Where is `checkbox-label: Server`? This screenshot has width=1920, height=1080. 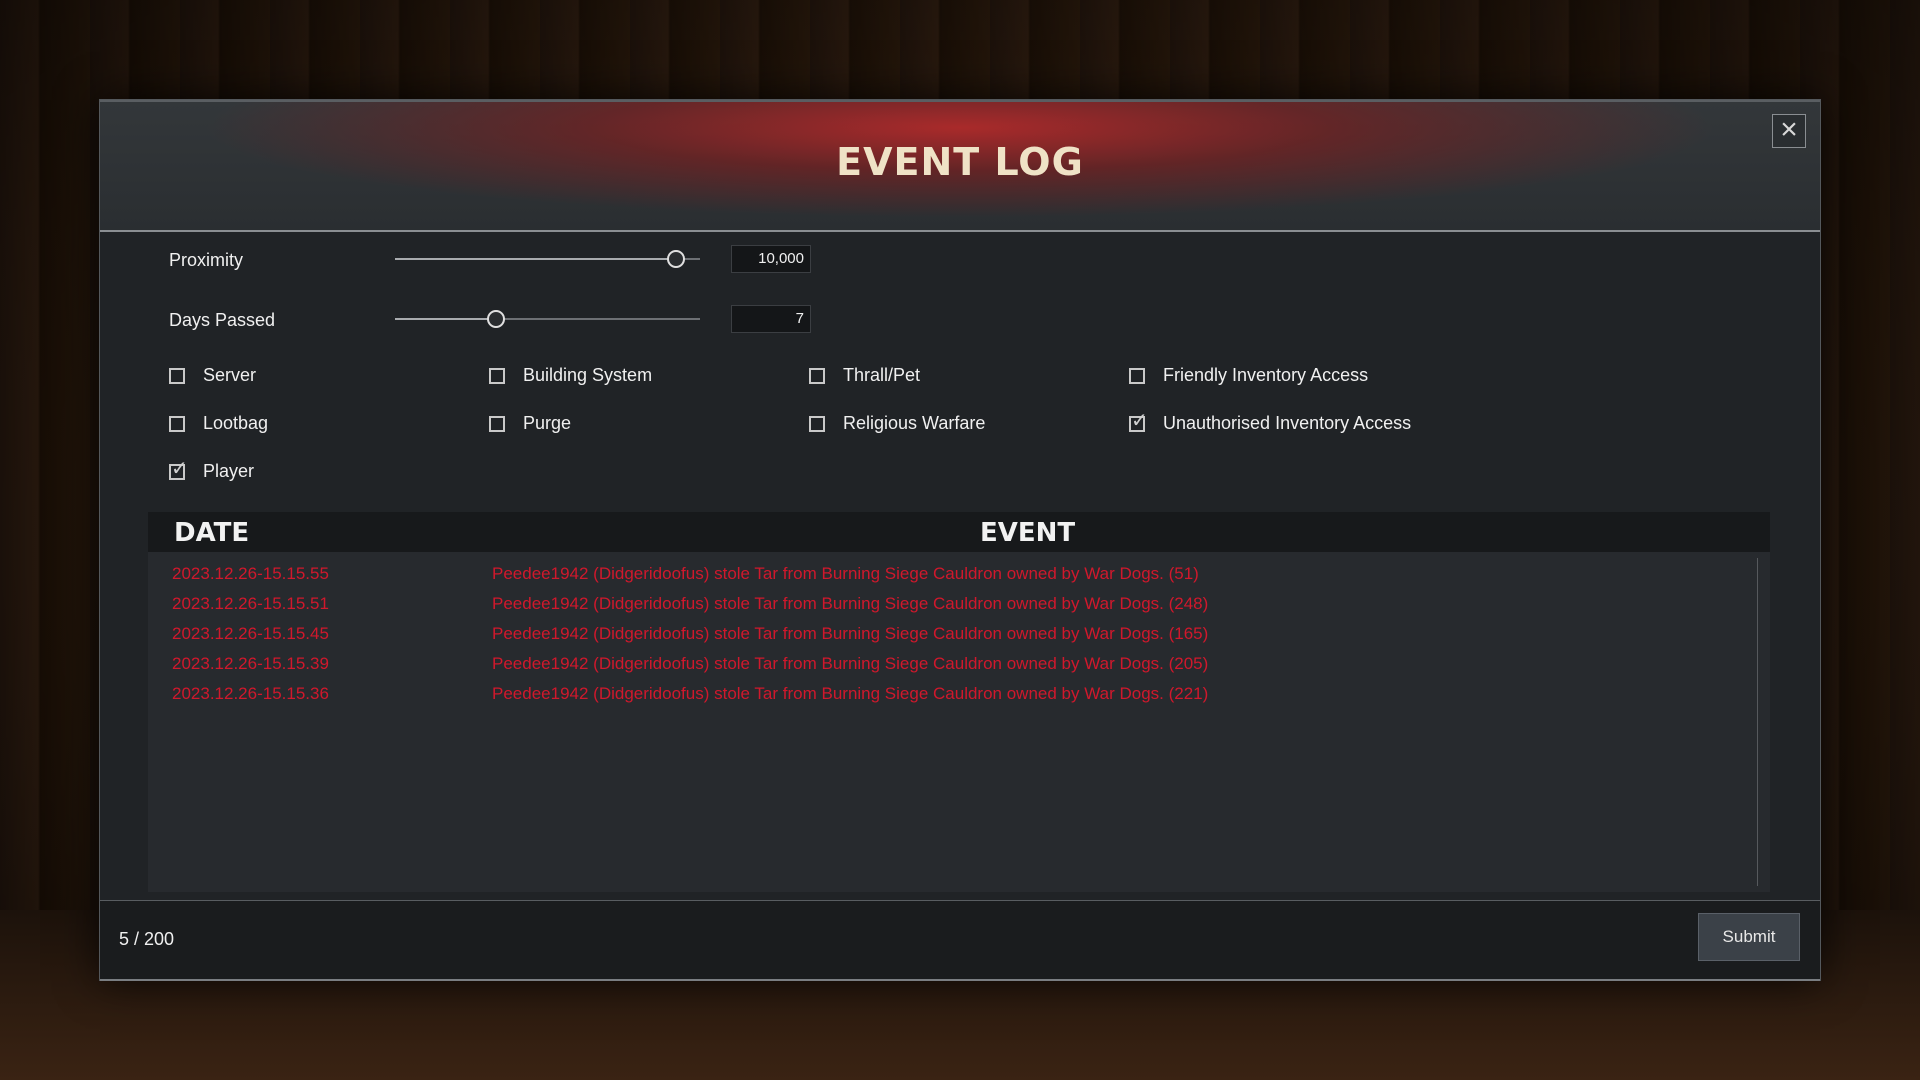 checkbox-label: Server is located at coordinates (230, 375).